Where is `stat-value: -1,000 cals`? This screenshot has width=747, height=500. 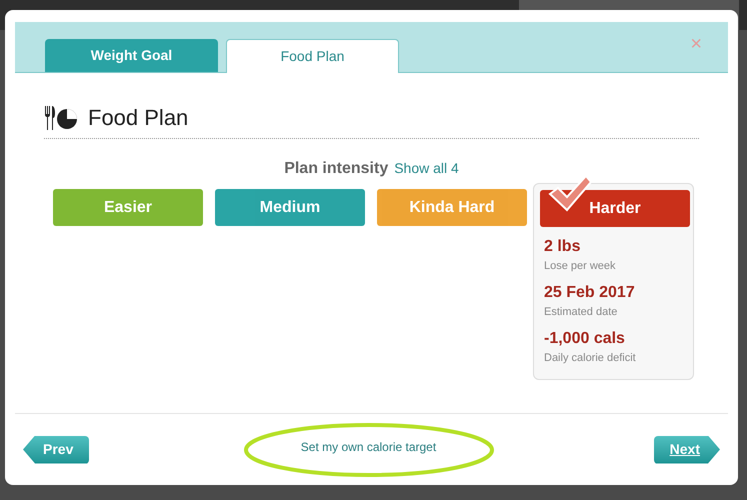
stat-value: -1,000 cals is located at coordinates (585, 339).